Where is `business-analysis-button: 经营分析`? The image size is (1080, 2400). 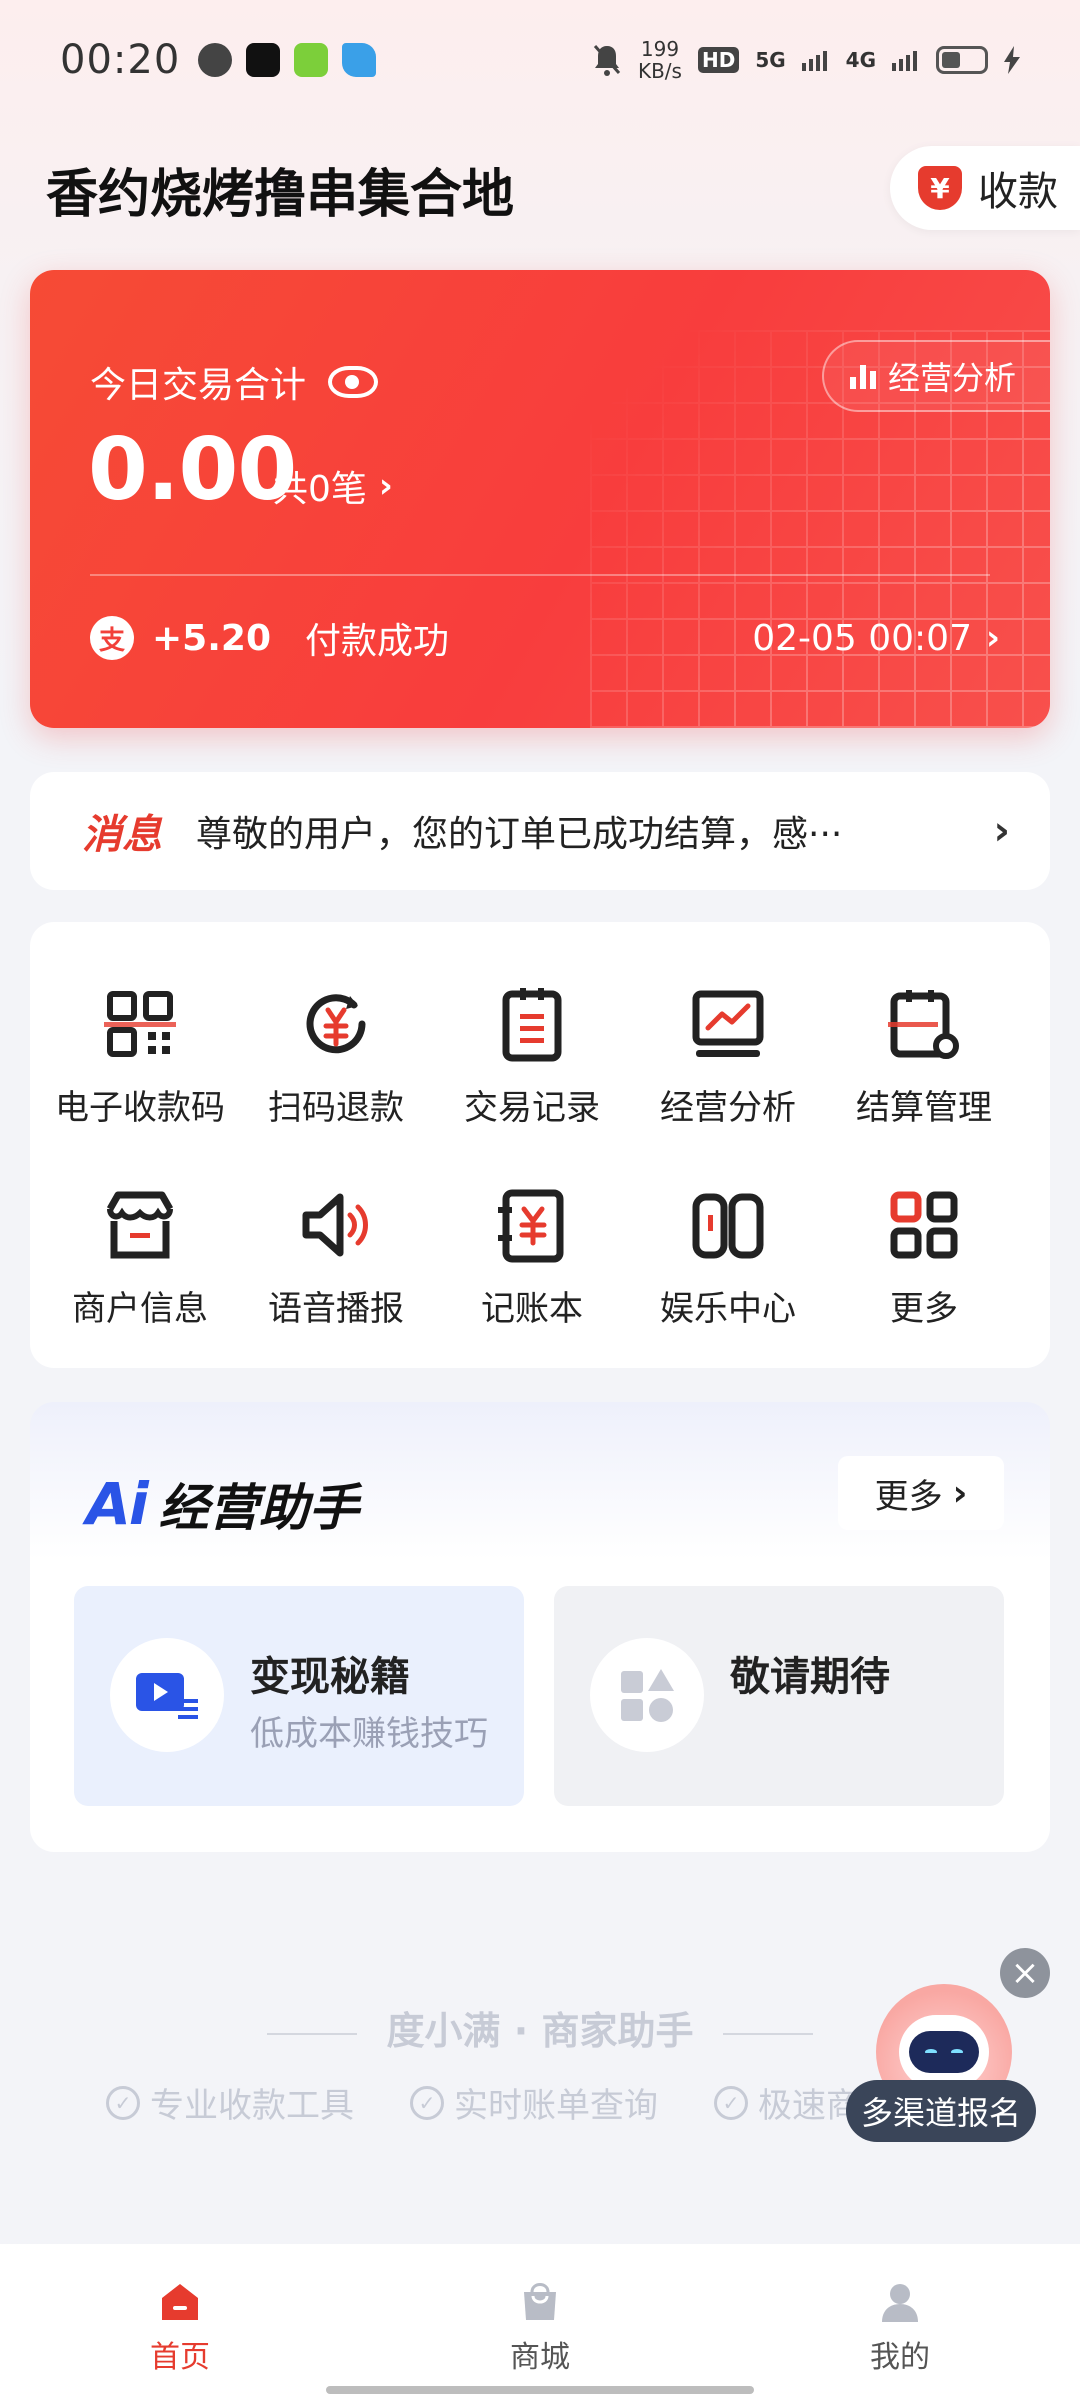
business-analysis-button: 经营分析 is located at coordinates (936, 376).